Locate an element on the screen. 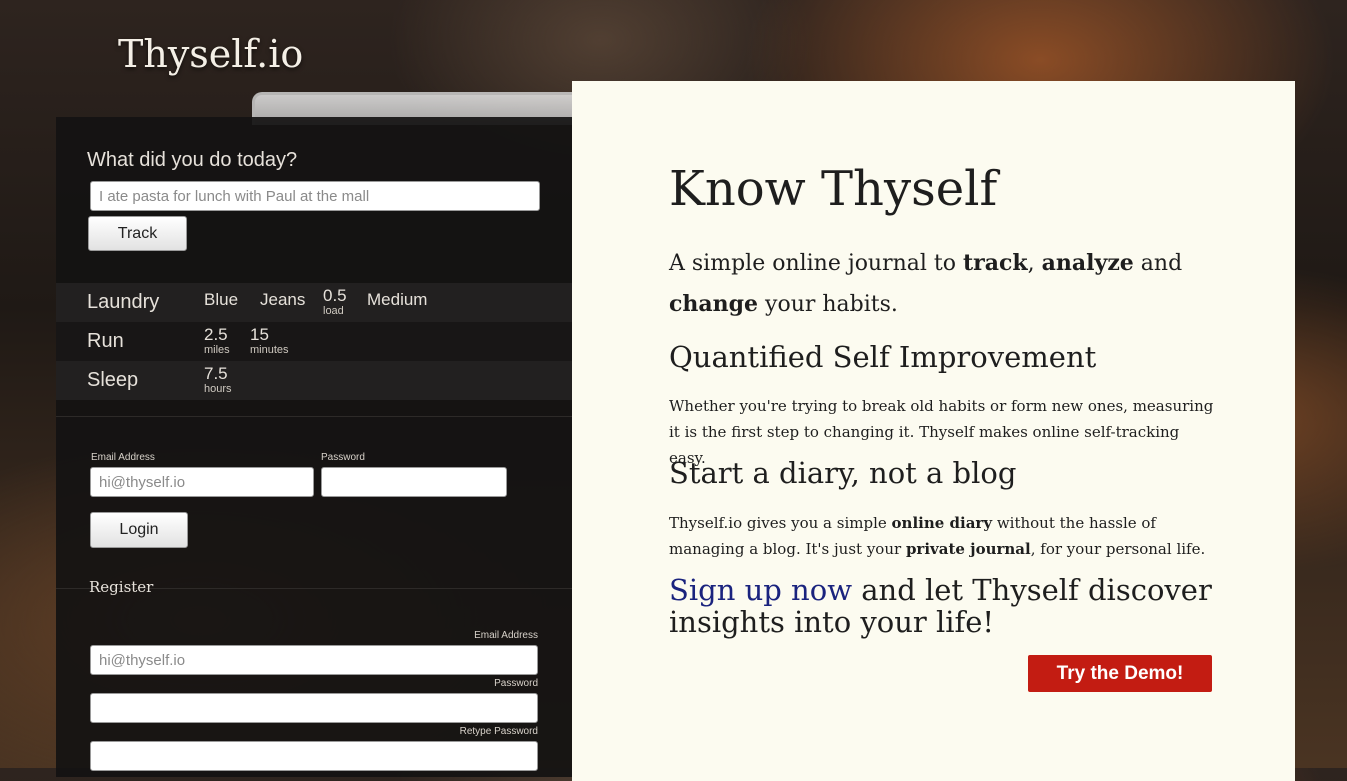  entry-name: Sleep is located at coordinates (113, 380).